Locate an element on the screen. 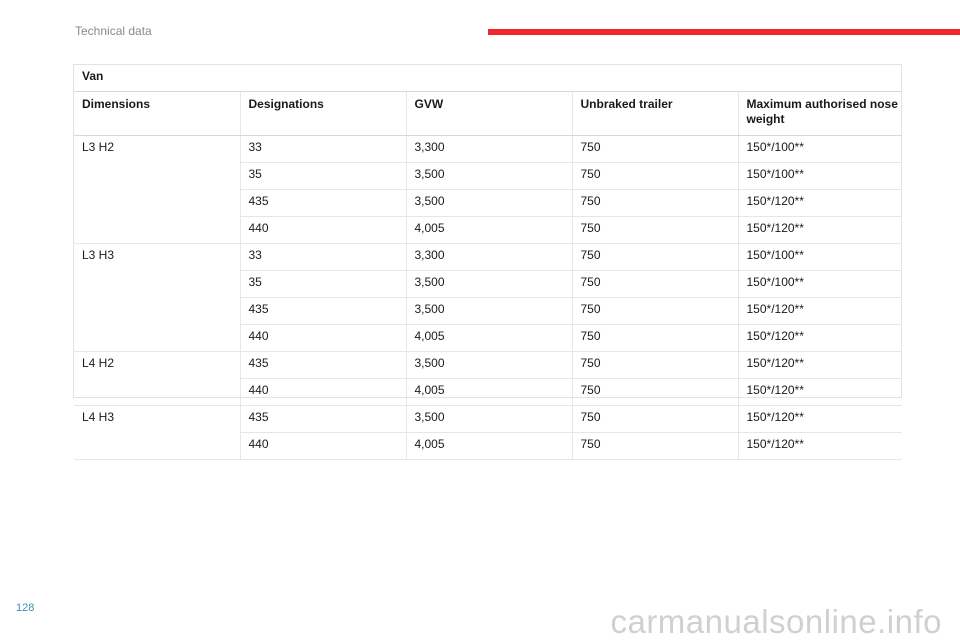 This screenshot has width=960, height=641. column-header-dimensions: Dimensions is located at coordinates (157, 113).